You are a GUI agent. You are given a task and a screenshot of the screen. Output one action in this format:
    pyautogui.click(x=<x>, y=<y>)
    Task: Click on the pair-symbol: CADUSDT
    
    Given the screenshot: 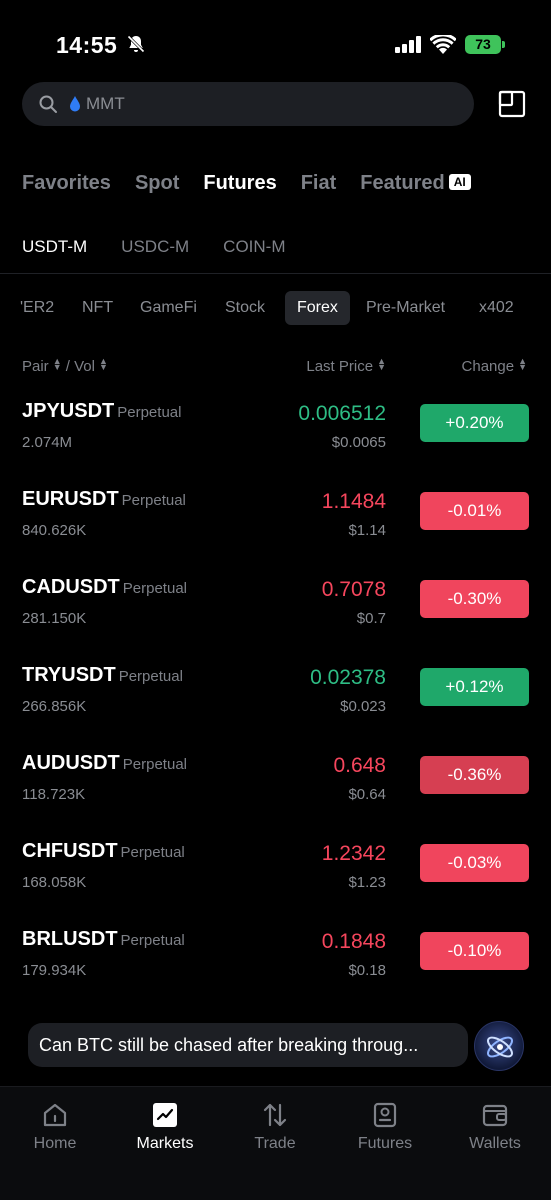 What is the action you would take?
    pyautogui.click(x=71, y=587)
    